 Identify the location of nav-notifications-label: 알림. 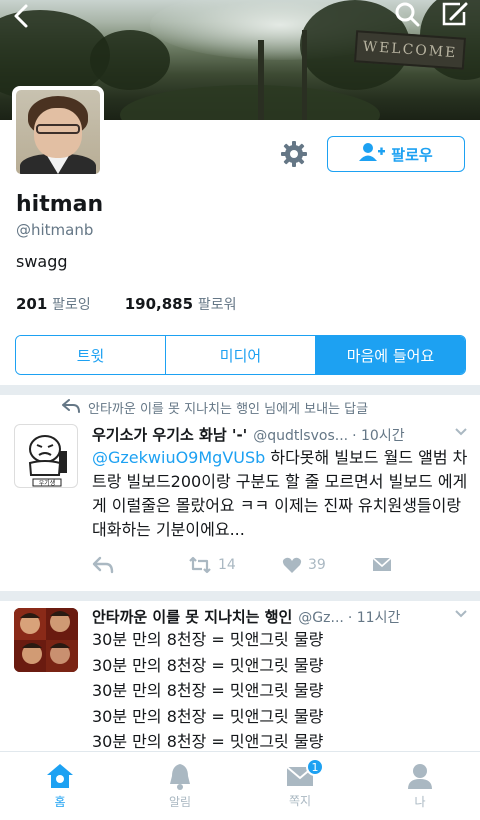
(180, 802).